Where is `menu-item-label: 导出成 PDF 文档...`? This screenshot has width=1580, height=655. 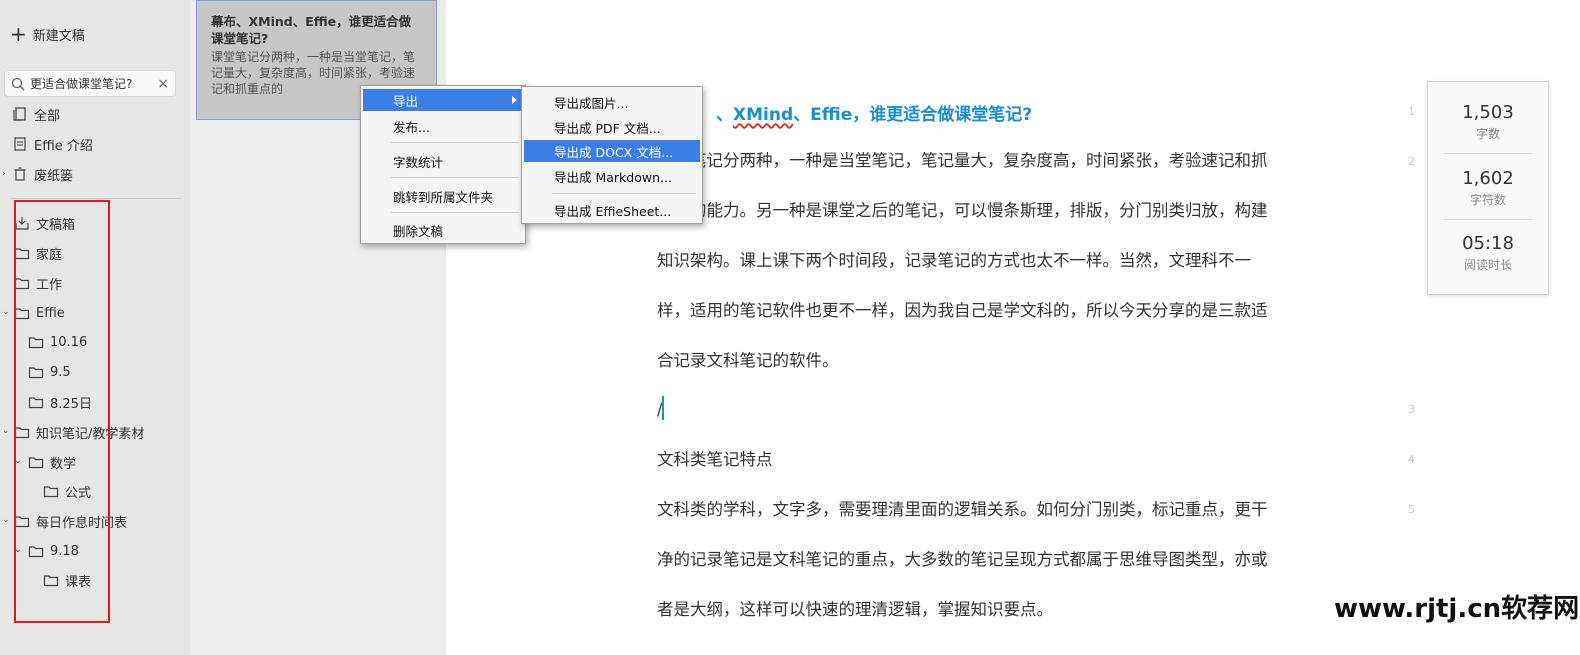 menu-item-label: 导出成 PDF 文档... is located at coordinates (607, 128).